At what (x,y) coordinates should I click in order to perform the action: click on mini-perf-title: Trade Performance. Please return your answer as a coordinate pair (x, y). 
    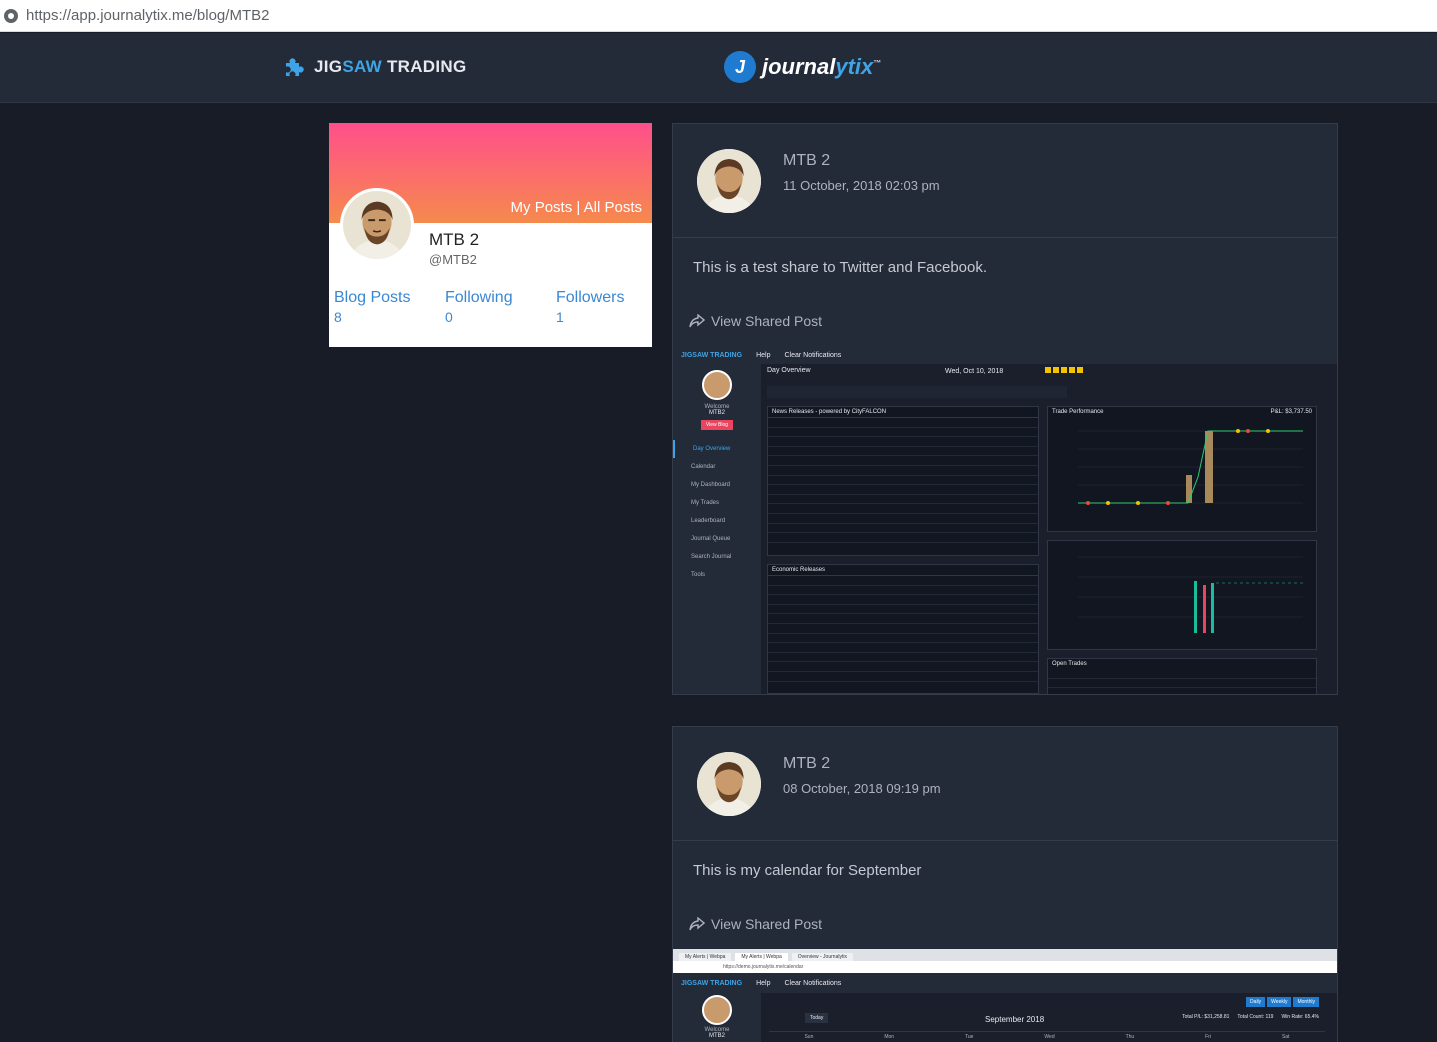
    Looking at the image, I should click on (1078, 412).